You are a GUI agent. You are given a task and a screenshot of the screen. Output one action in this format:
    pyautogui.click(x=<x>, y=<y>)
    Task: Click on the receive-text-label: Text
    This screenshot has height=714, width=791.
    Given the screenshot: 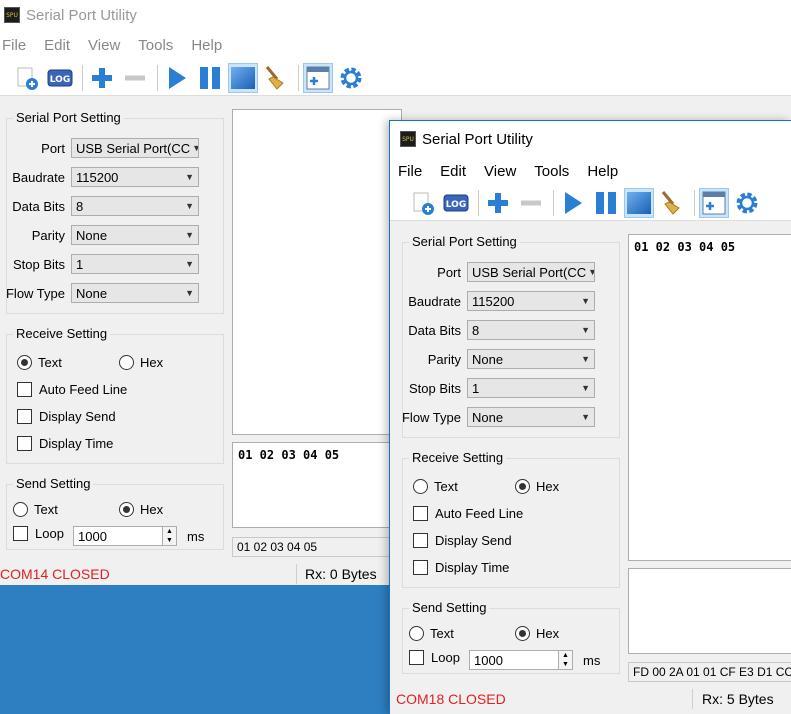 What is the action you would take?
    pyautogui.click(x=446, y=486)
    